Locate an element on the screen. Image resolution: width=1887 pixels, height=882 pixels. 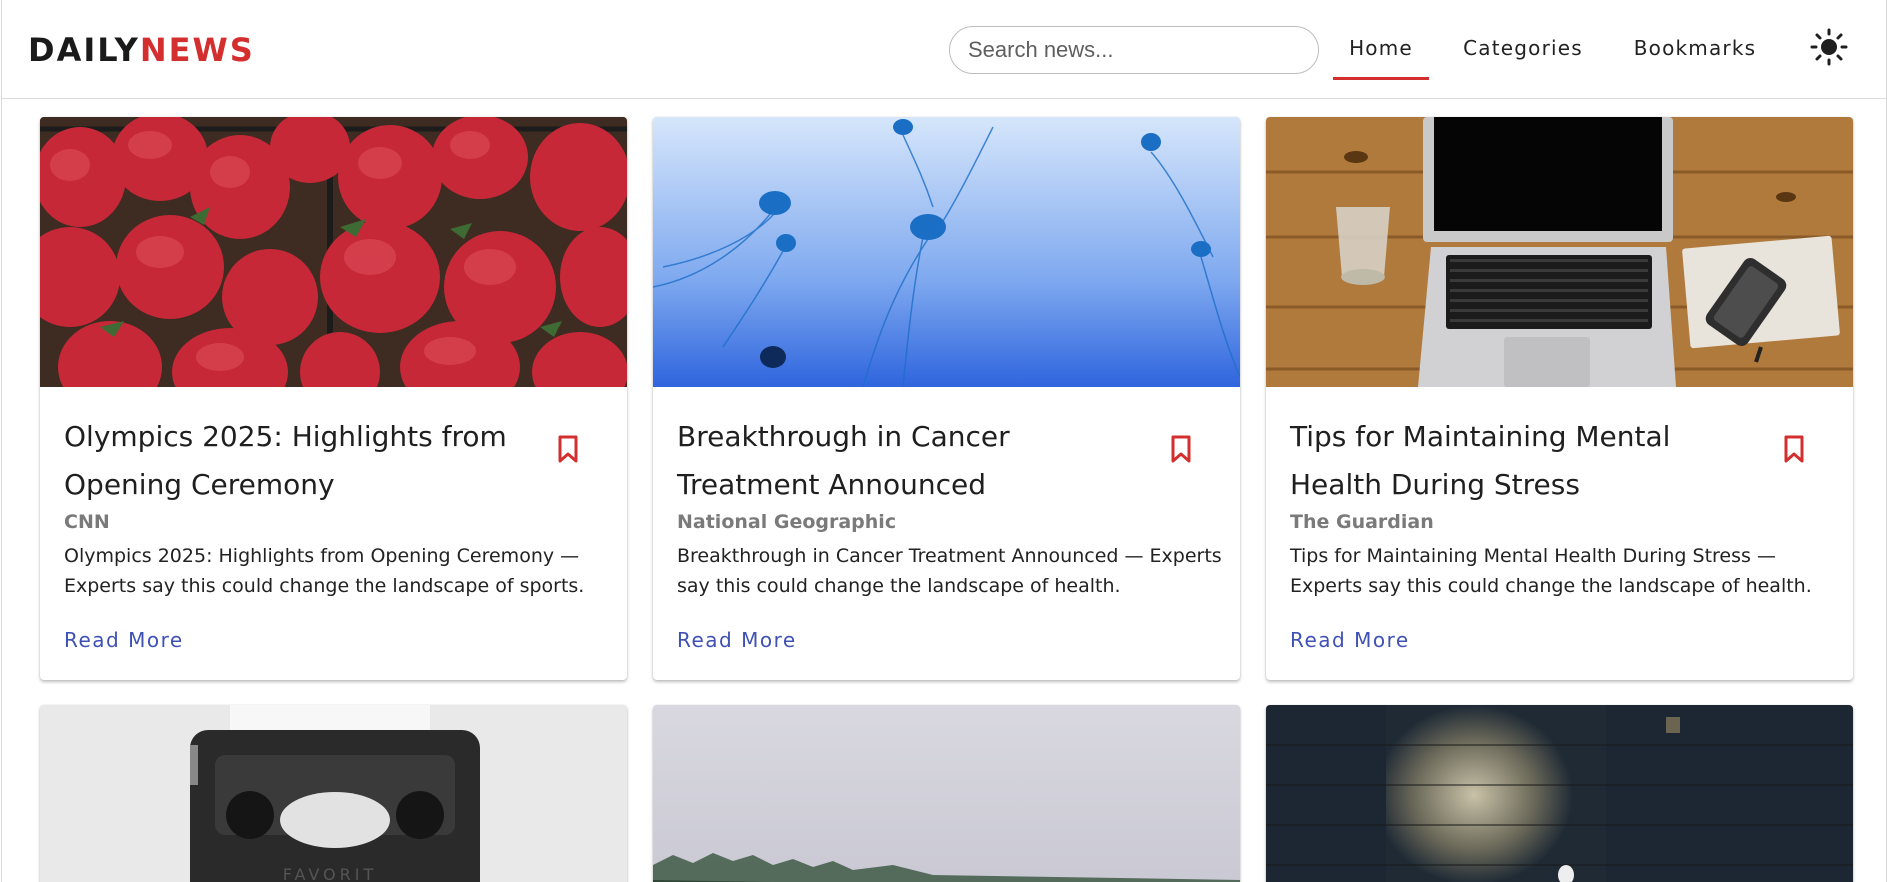
card-image-typewriter: FAVORIT is located at coordinates (333, 793).